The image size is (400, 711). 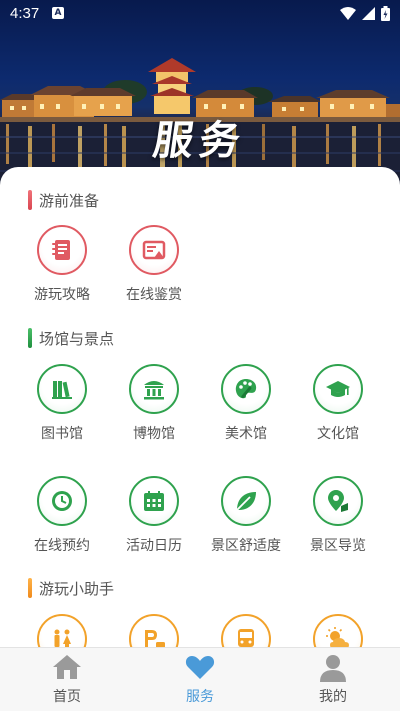 What do you see at coordinates (67, 667) in the screenshot?
I see `home-icon` at bounding box center [67, 667].